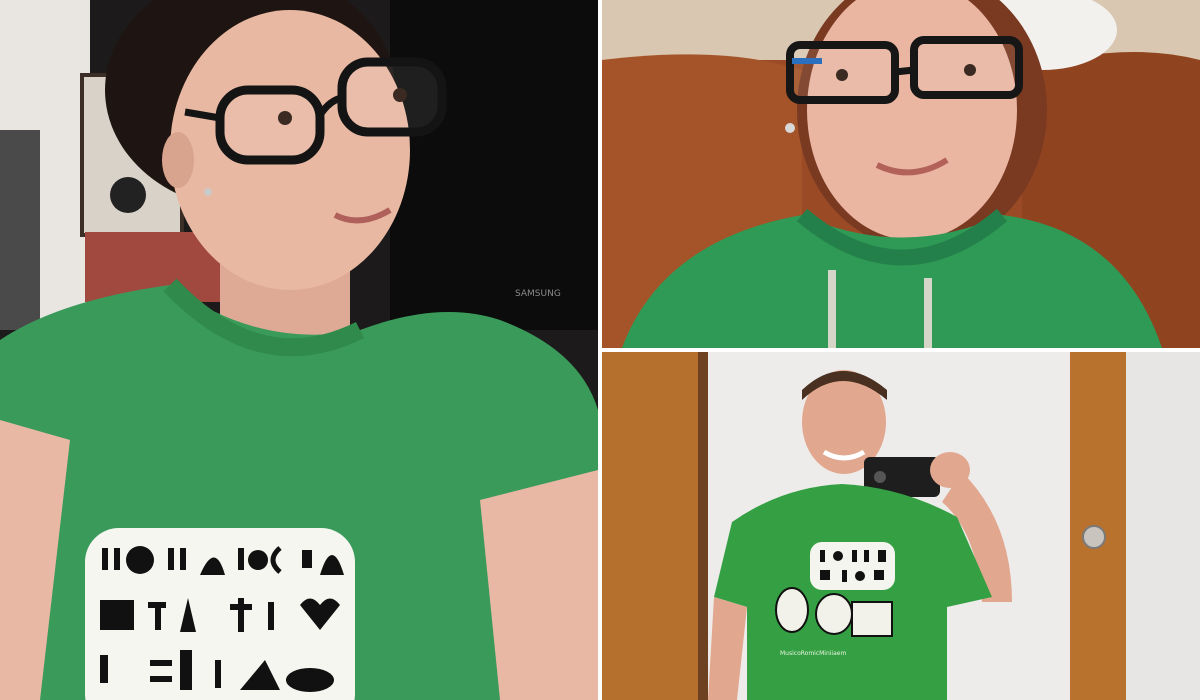  What do you see at coordinates (538, 294) in the screenshot?
I see `tv-brand-label: SAMSUNG` at bounding box center [538, 294].